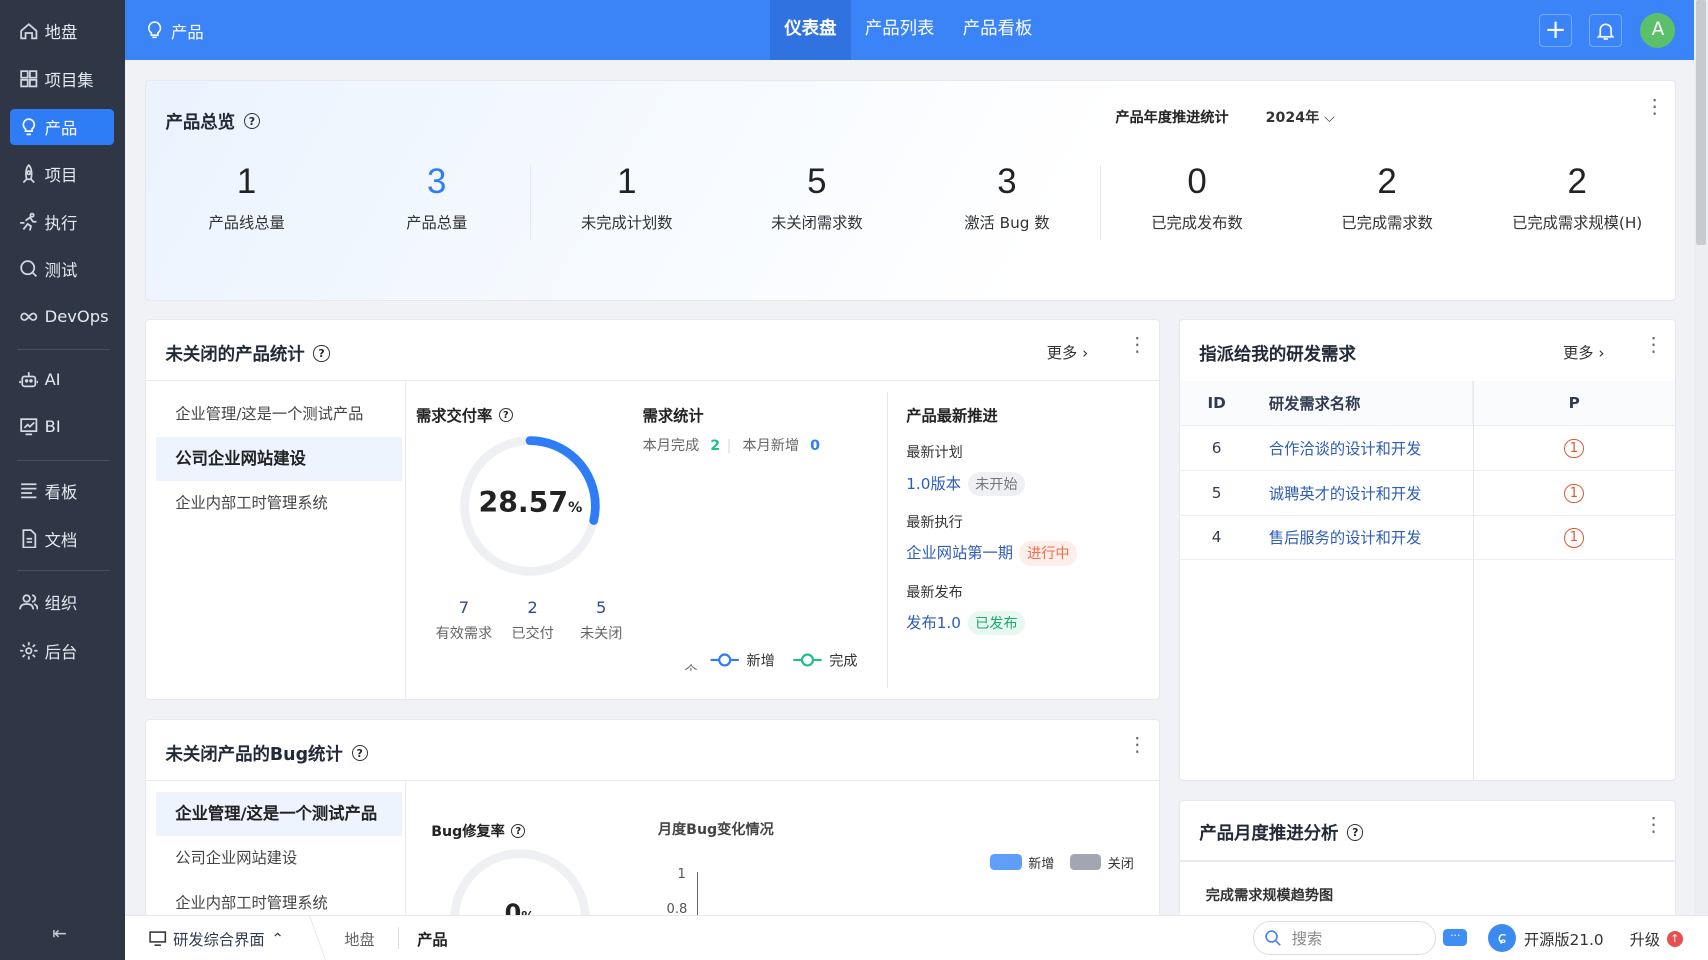 The width and height of the screenshot is (1708, 960). What do you see at coordinates (59, 934) in the screenshot?
I see `collapse-sidebar-icon: ⇤` at bounding box center [59, 934].